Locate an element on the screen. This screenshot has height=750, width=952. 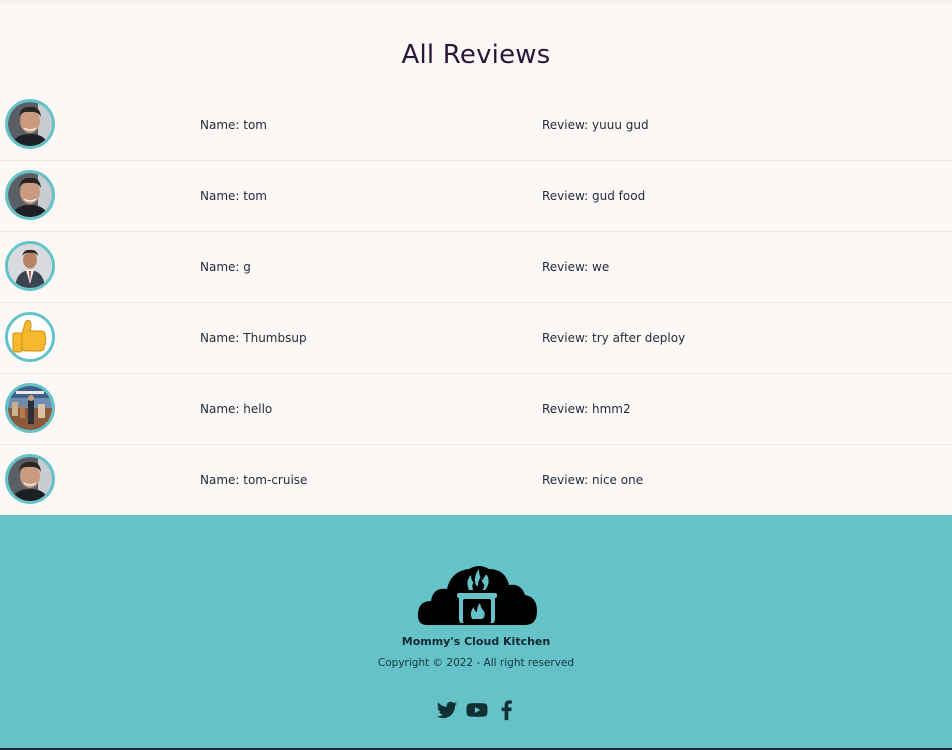
review-row: Name: g Review: we is located at coordinates (476, 267).